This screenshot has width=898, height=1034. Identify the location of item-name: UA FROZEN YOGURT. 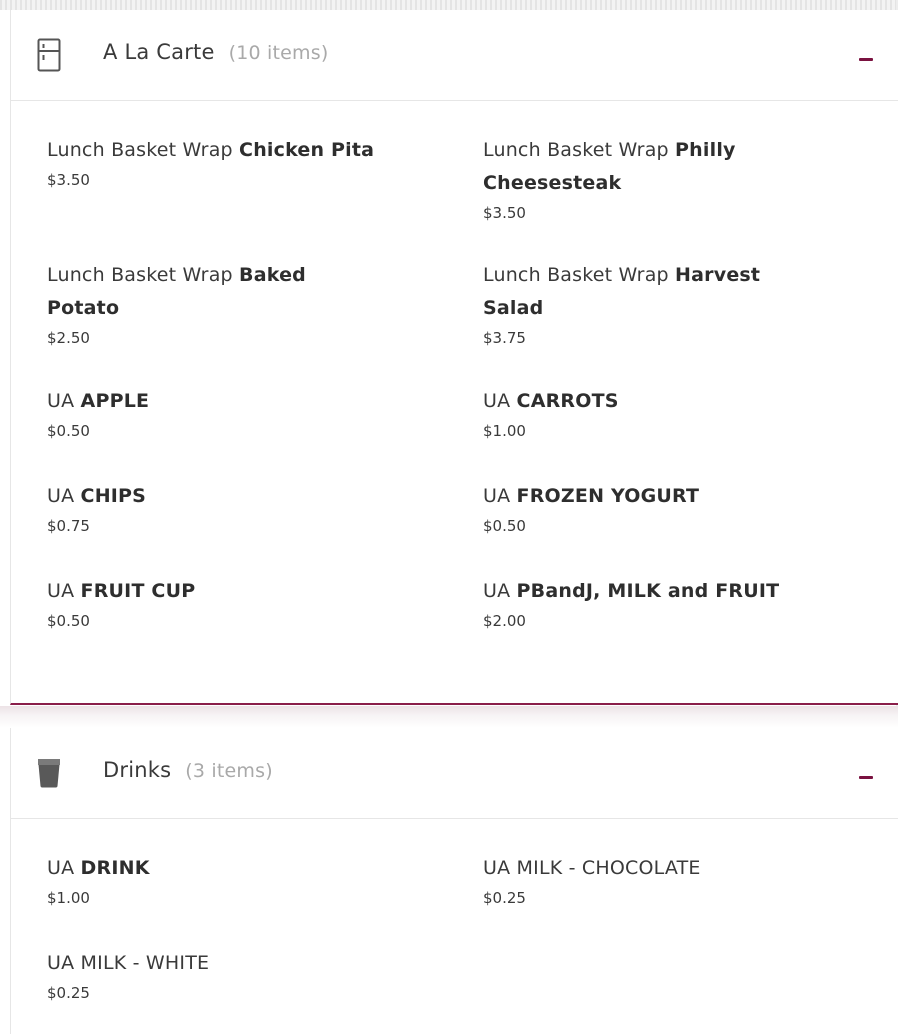
(591, 496).